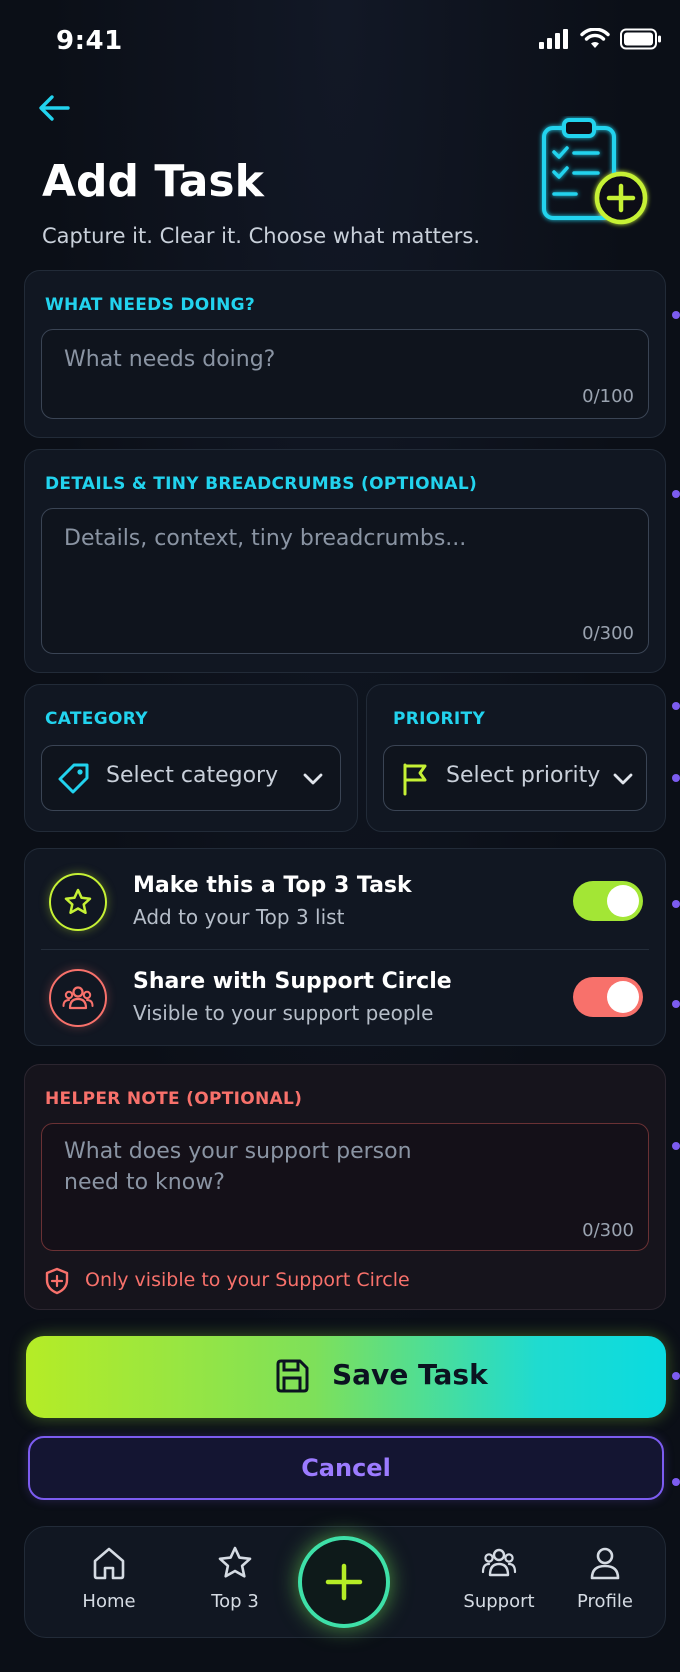 This screenshot has width=680, height=1672. I want to click on top3-toggle-subtitle: Add to your Top 3 list, so click(239, 917).